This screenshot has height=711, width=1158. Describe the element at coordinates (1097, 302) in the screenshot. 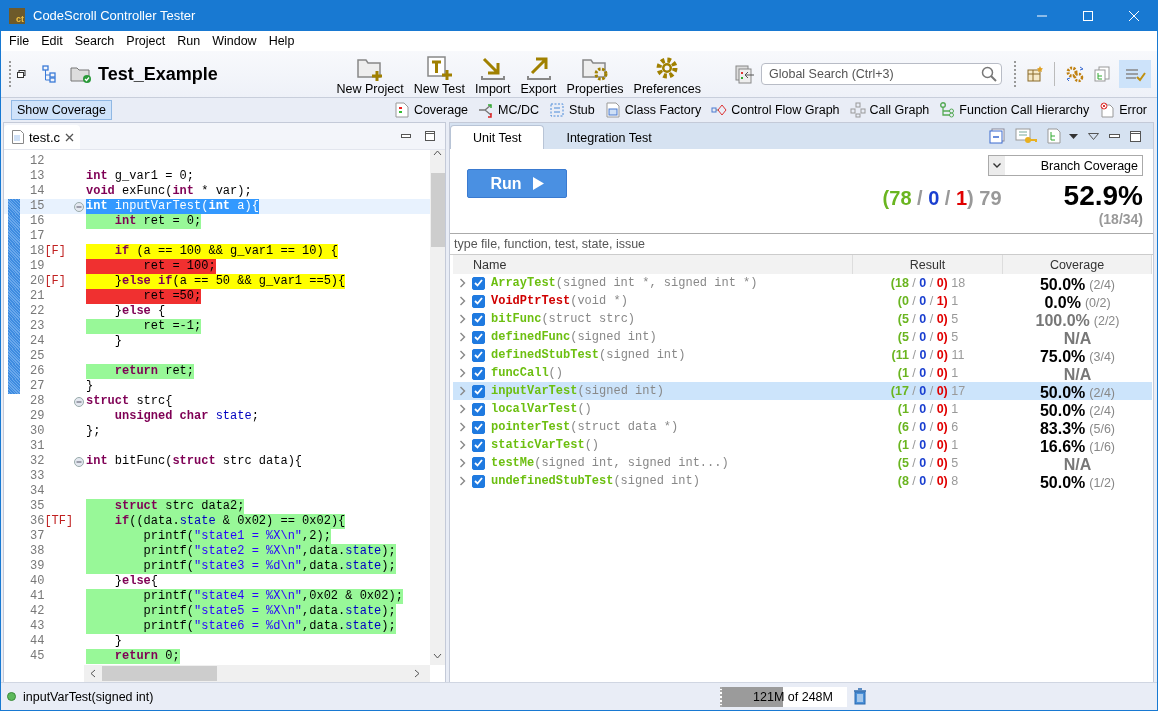

I see `coverage-fraction: (0/2)` at that location.